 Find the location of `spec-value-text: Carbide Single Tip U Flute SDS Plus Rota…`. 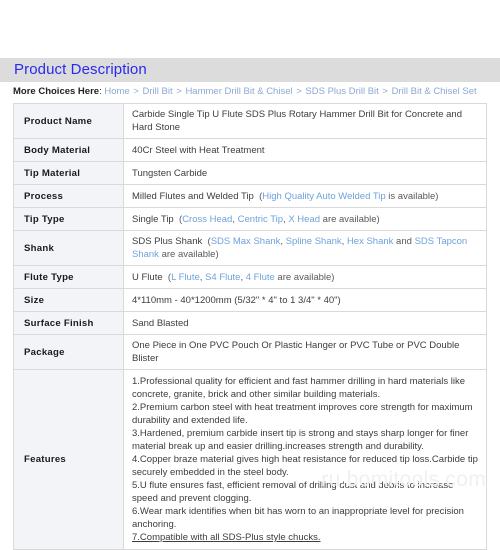

spec-value-text: Carbide Single Tip U Flute SDS Plus Rota… is located at coordinates (297, 121).